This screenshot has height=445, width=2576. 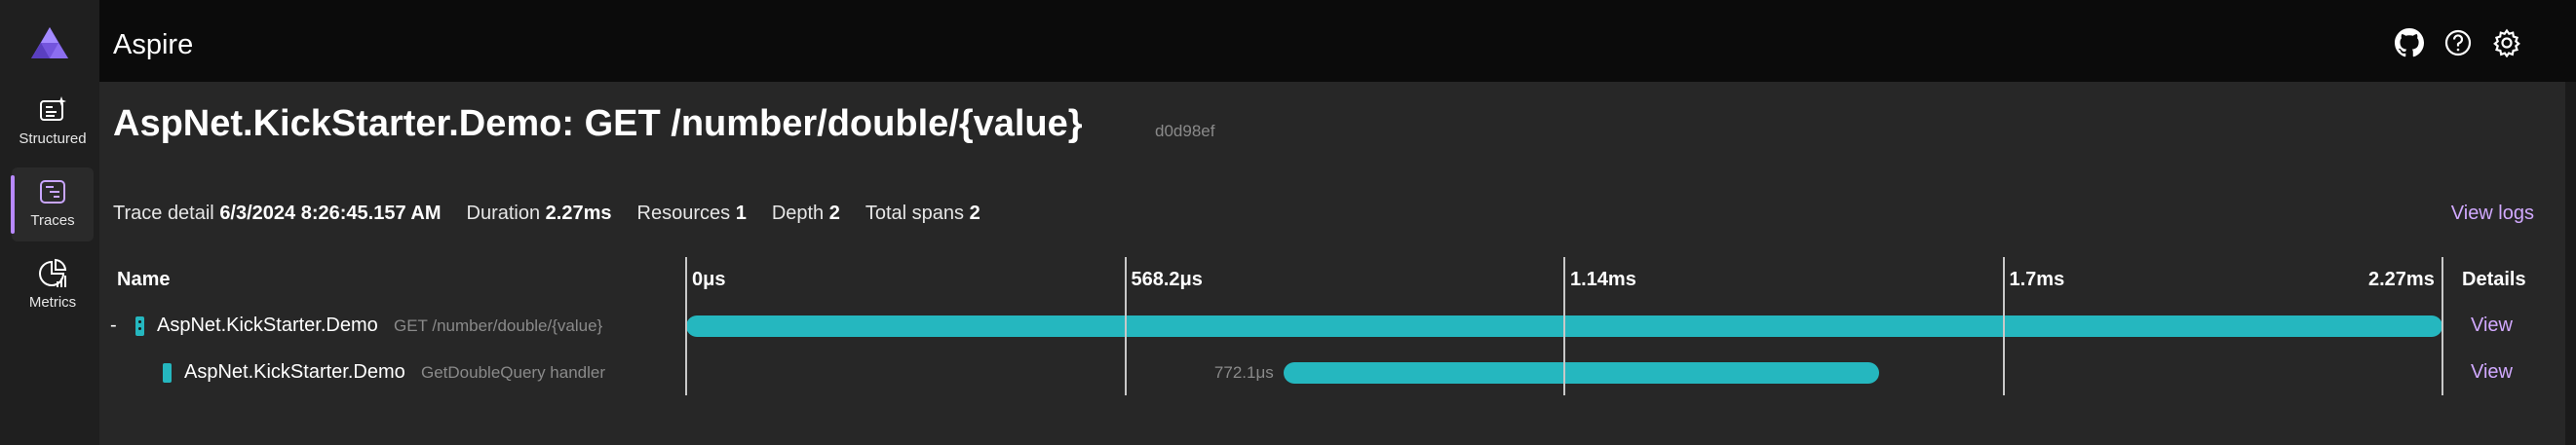 I want to click on timeline-tick-label: 2.27ms, so click(x=2401, y=279).